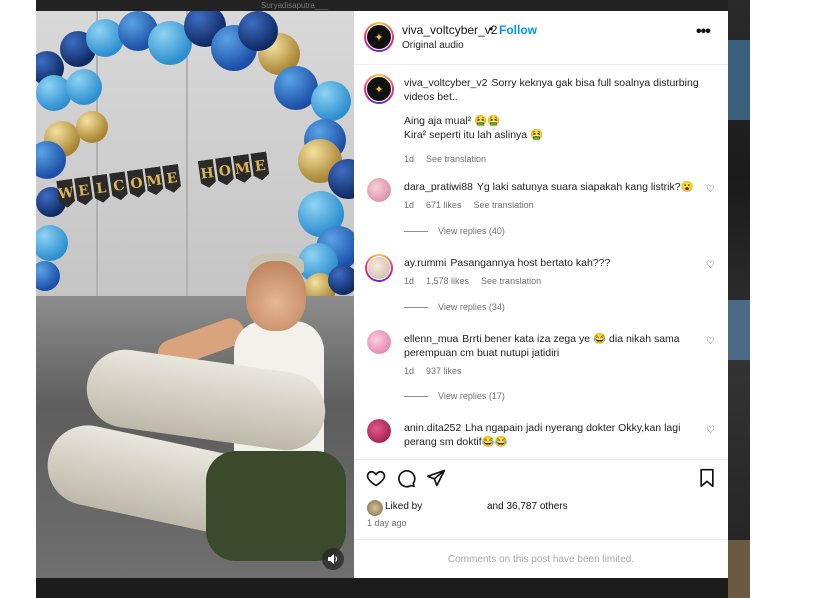 This screenshot has height=598, width=820. What do you see at coordinates (445, 83) in the screenshot?
I see `caption-username: viva_voltcyber_v2` at bounding box center [445, 83].